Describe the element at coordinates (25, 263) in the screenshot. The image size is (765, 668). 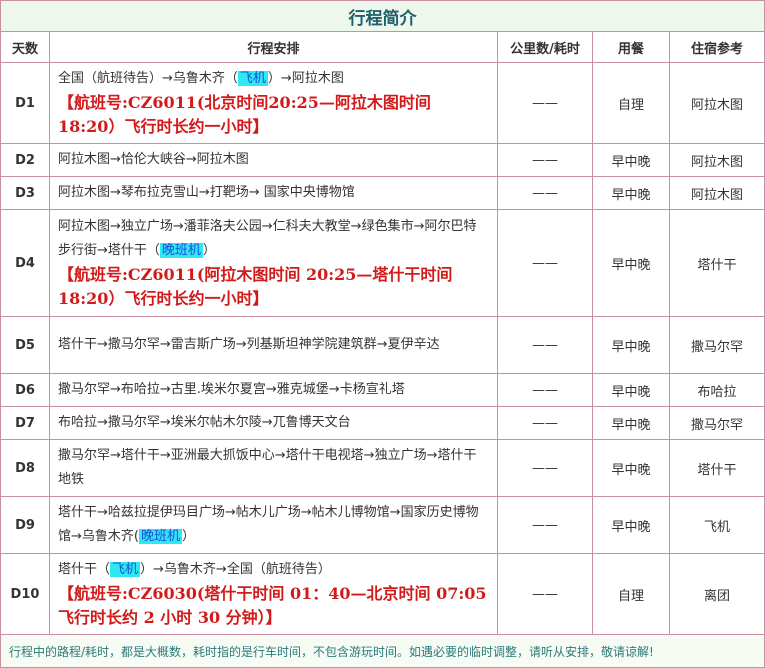
I see `day-label: D4` at that location.